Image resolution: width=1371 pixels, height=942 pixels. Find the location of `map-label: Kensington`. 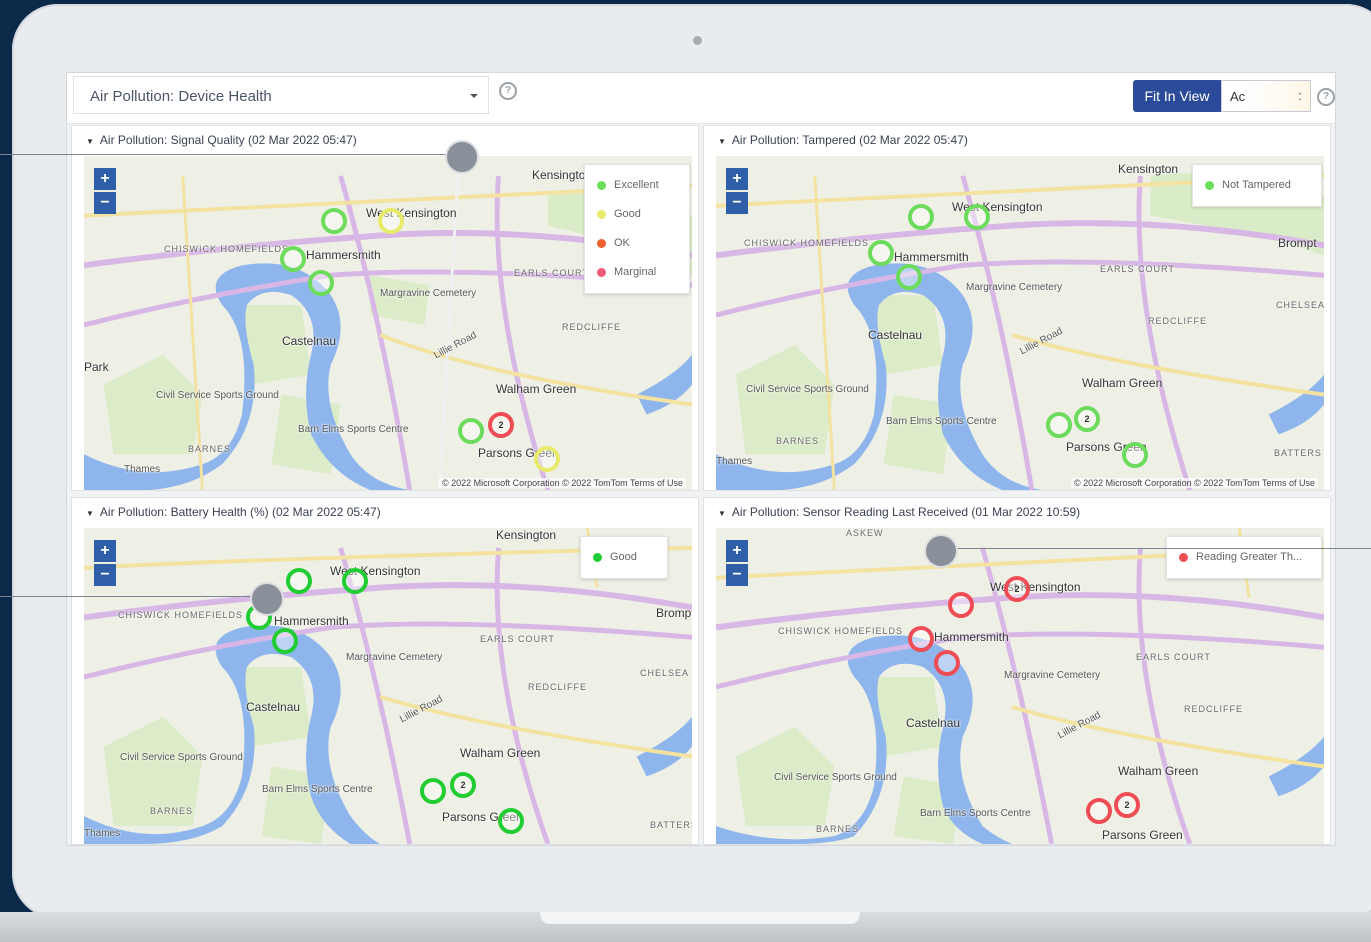

map-label: Kensington is located at coordinates (1148, 169).